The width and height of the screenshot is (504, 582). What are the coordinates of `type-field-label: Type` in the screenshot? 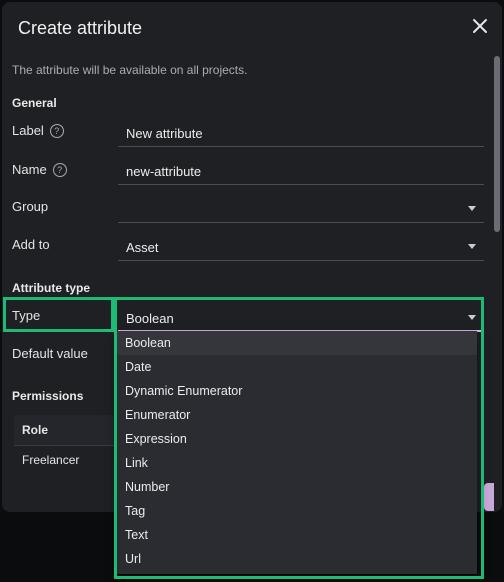 It's located at (26, 315).